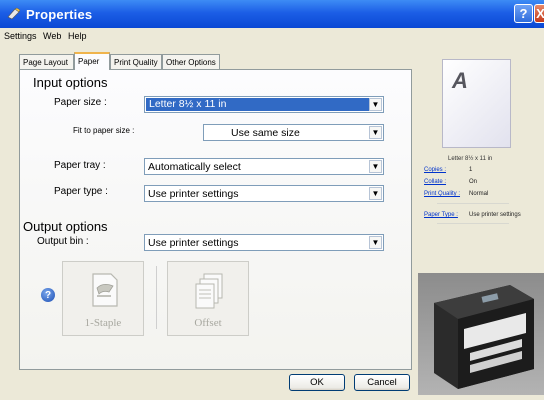  I want to click on copies-value: 1, so click(471, 170).